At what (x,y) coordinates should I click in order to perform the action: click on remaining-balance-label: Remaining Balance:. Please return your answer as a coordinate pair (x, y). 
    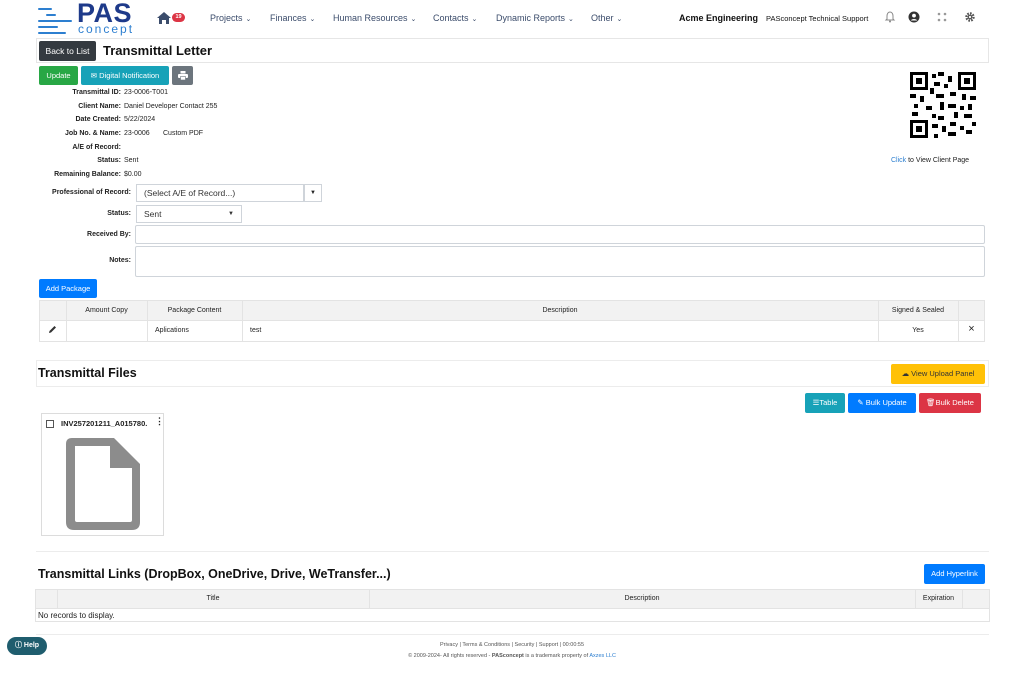
    Looking at the image, I should click on (87, 174).